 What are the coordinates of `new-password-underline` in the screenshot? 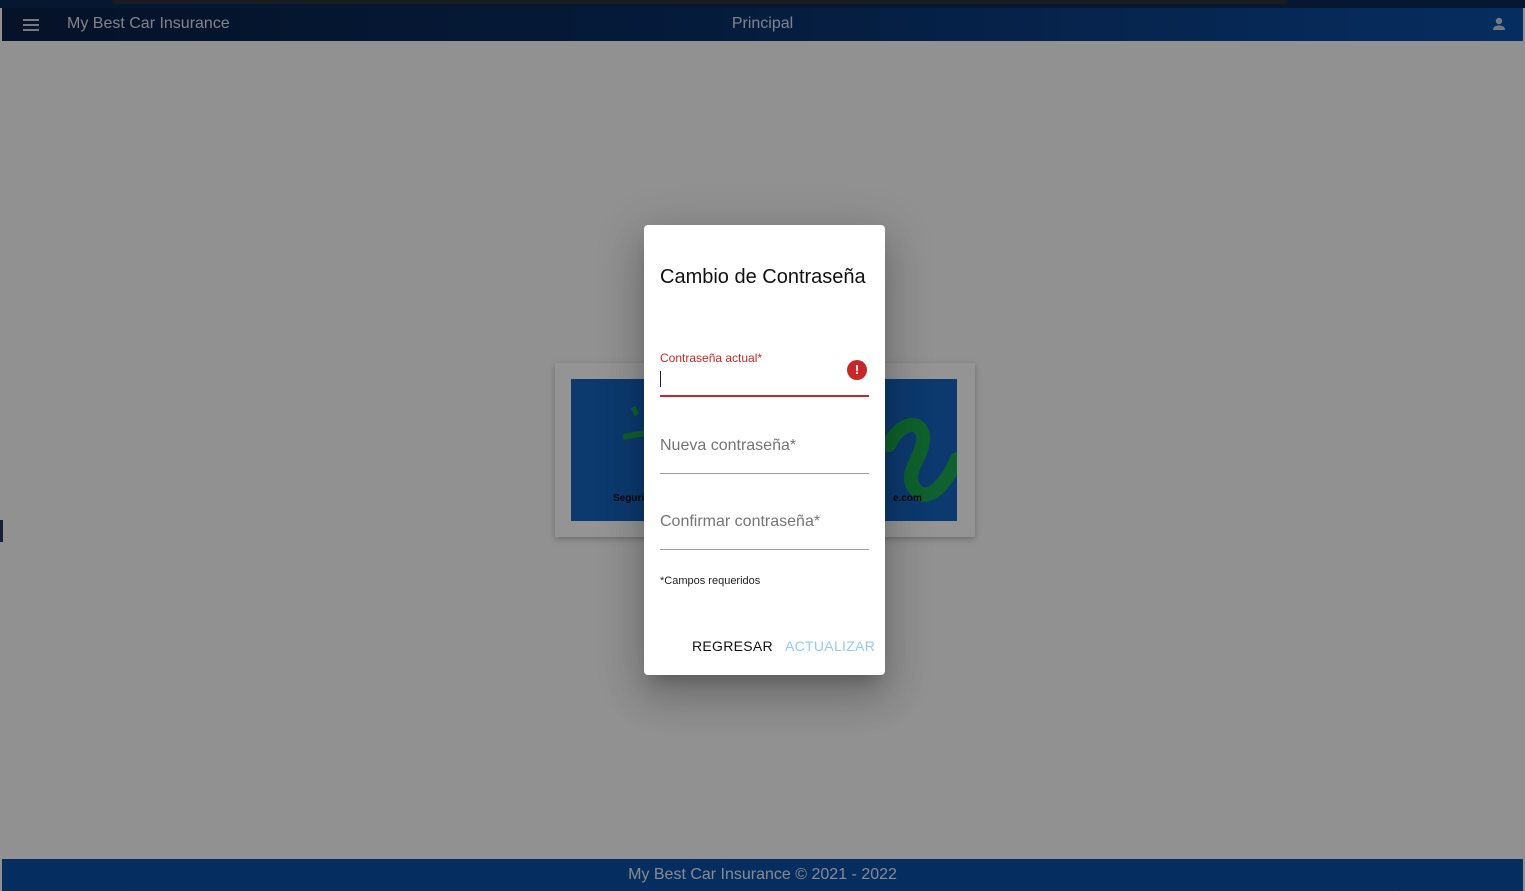 It's located at (764, 473).